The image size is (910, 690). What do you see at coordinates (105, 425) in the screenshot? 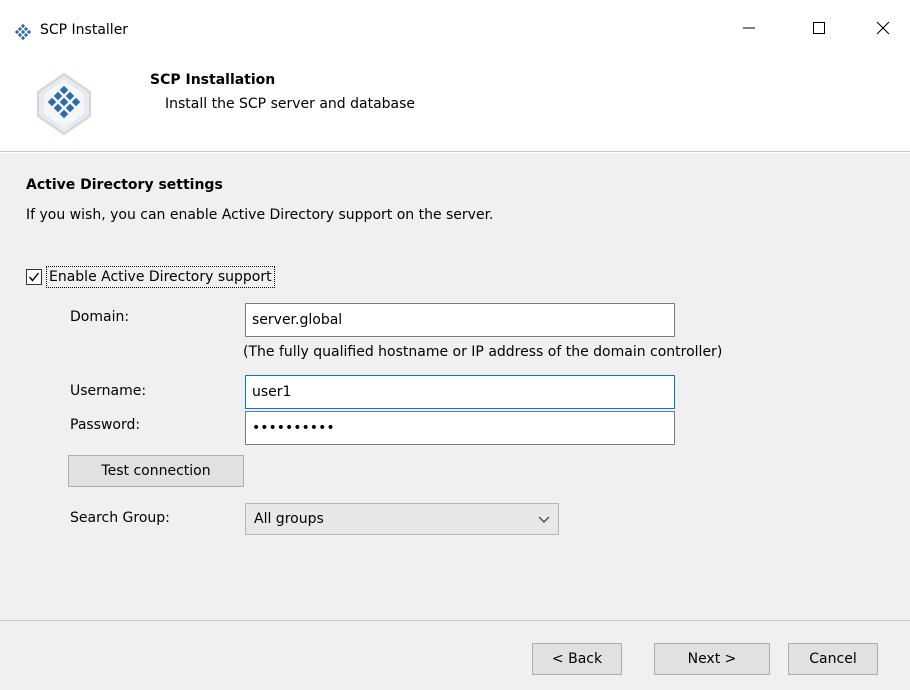
I see `password-label: Password:` at bounding box center [105, 425].